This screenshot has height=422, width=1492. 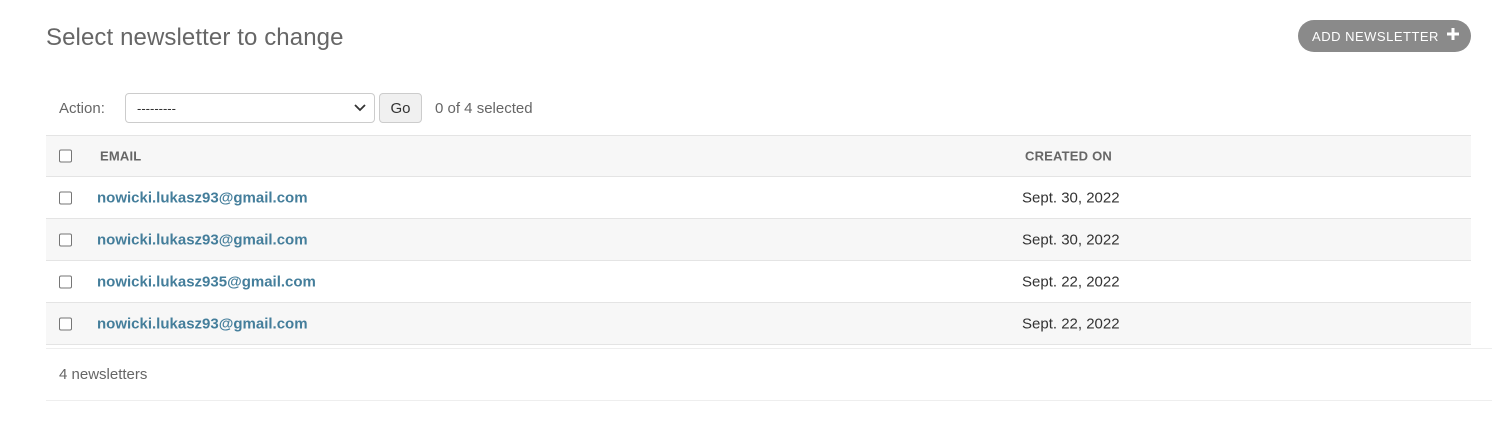 I want to click on page-title: Select newsletter to change, so click(x=195, y=37).